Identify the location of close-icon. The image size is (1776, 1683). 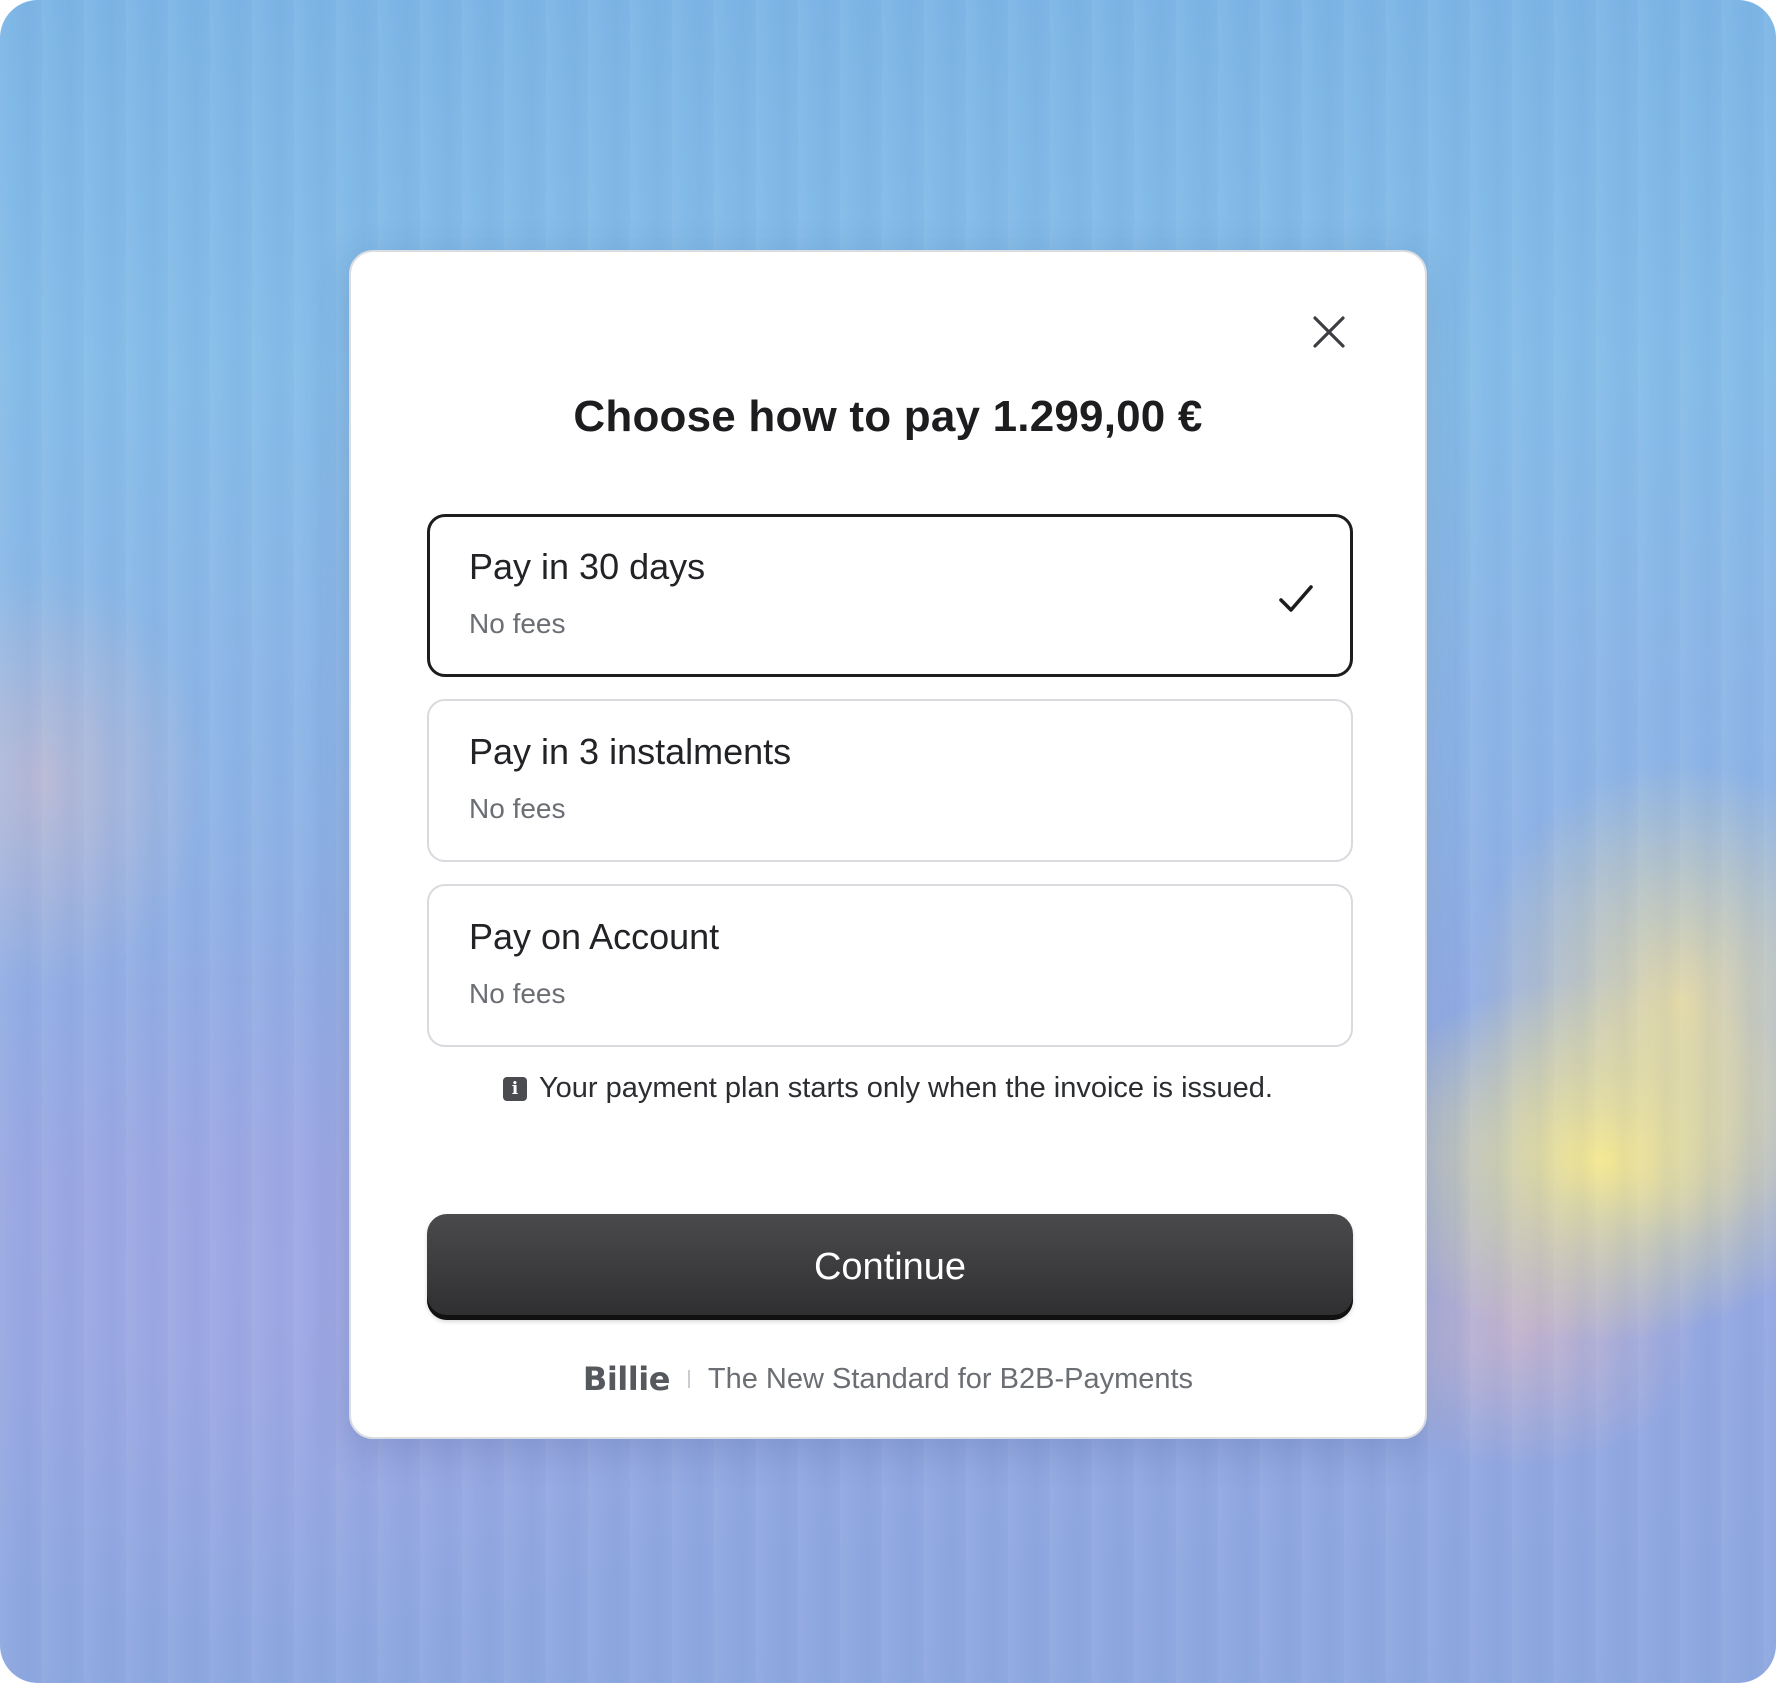
(1329, 332).